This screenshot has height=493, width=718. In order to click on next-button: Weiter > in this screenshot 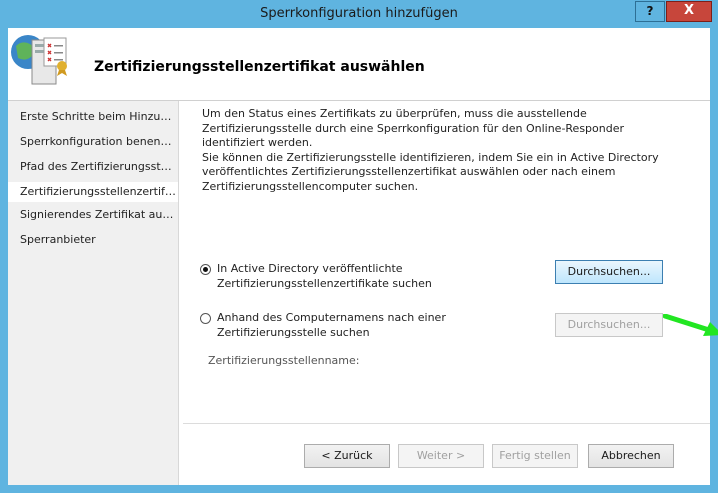, I will do `click(441, 456)`.